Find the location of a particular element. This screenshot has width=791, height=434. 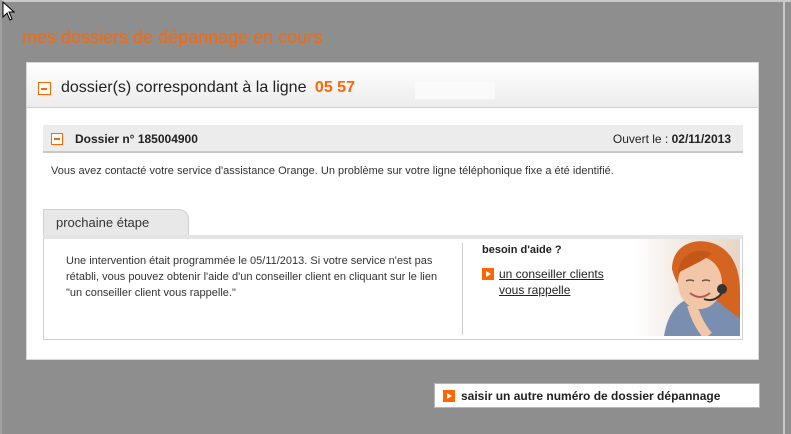

advisor-photo is located at coordinates (687, 287).